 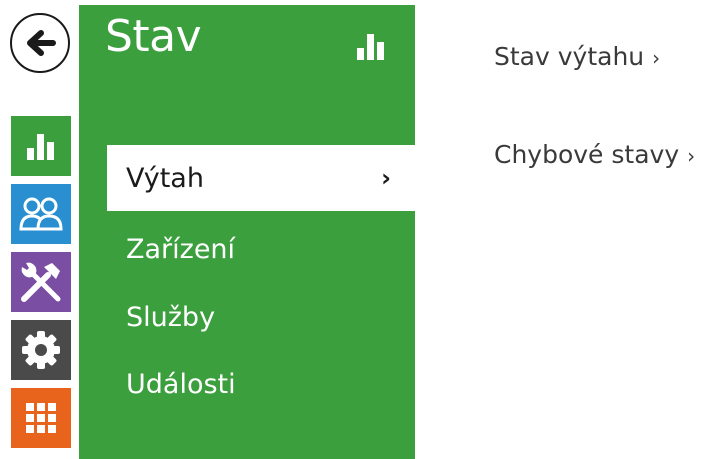 What do you see at coordinates (247, 384) in the screenshot?
I see `menu-item-udalosti: Události` at bounding box center [247, 384].